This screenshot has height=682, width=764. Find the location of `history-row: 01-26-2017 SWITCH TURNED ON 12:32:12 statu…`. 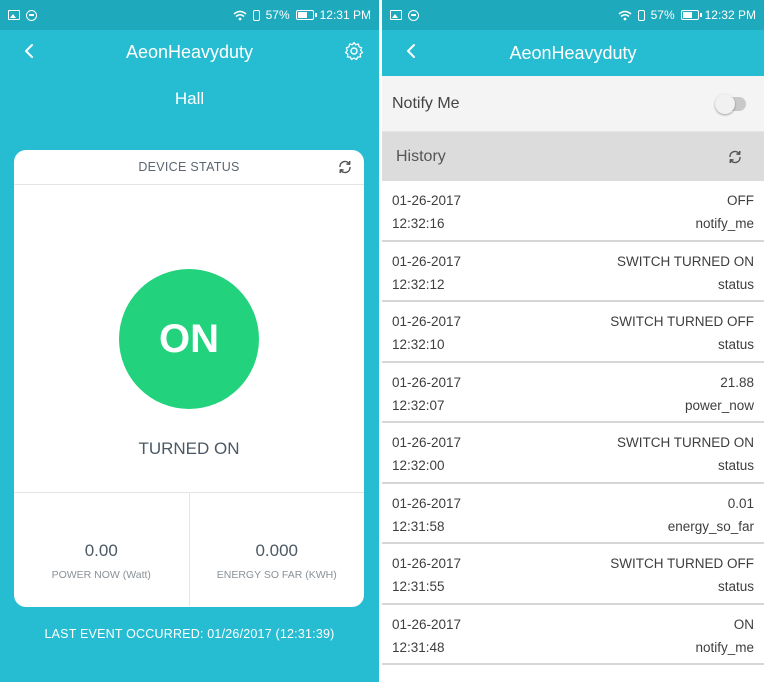

history-row: 01-26-2017 SWITCH TURNED ON 12:32:12 statu… is located at coordinates (573, 272).